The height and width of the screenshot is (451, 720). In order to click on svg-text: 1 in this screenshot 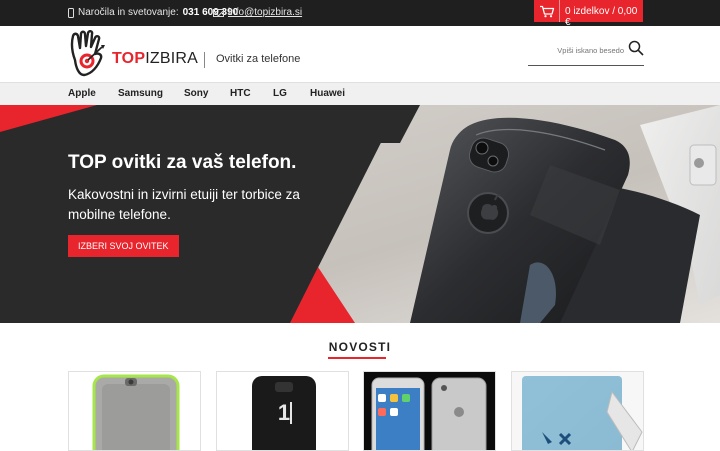, I will do `click(284, 412)`.